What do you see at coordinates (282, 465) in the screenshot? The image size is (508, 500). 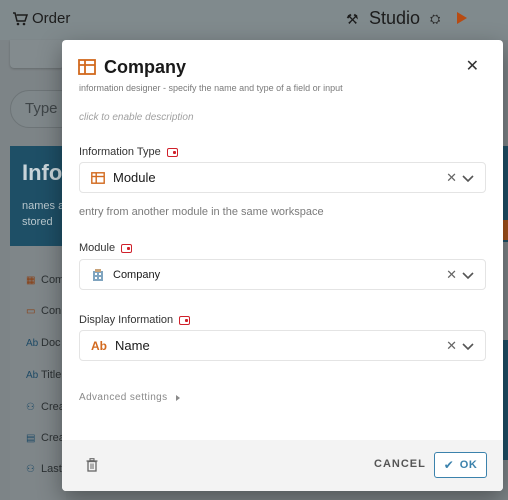 I see `dialog-footer: CANCEL ✔ OK` at bounding box center [282, 465].